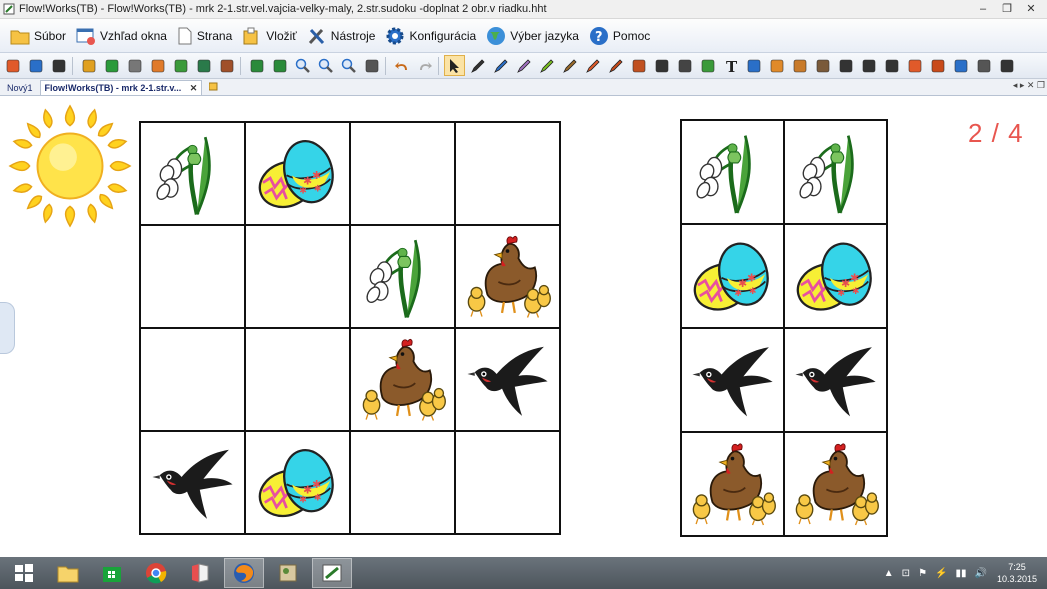  I want to click on tool-ruler-button, so click(776, 65).